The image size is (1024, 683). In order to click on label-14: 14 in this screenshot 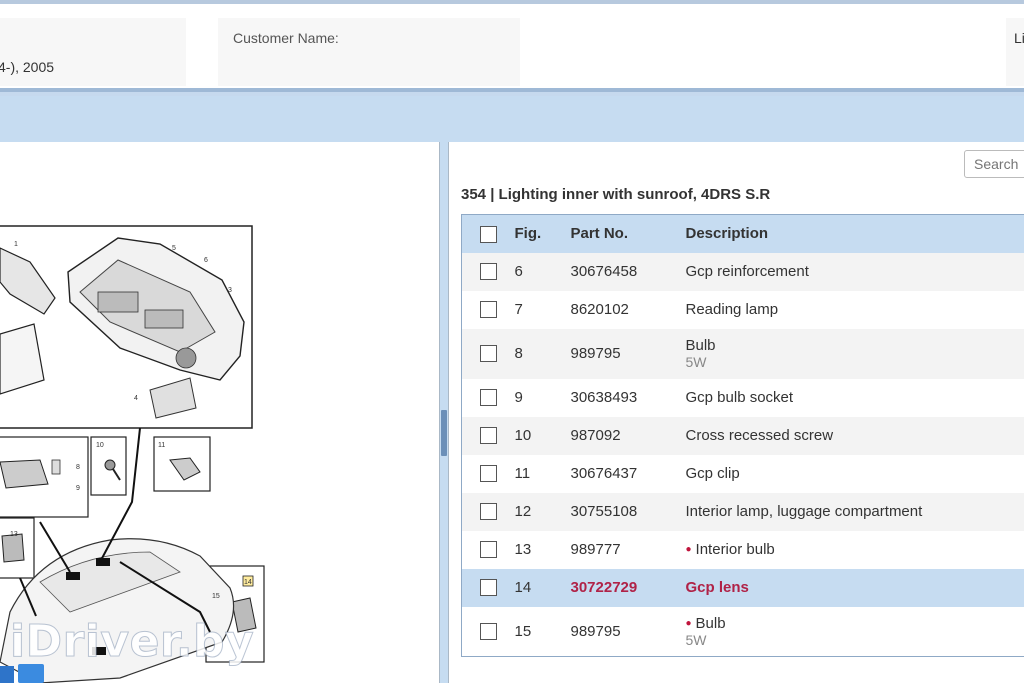, I will do `click(248, 582)`.